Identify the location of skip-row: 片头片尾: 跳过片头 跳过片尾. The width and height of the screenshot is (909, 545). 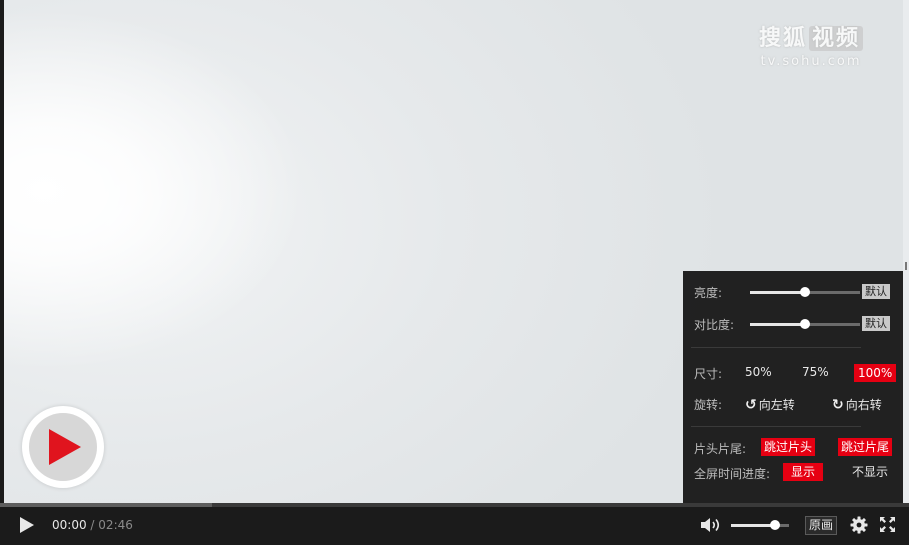
(793, 448).